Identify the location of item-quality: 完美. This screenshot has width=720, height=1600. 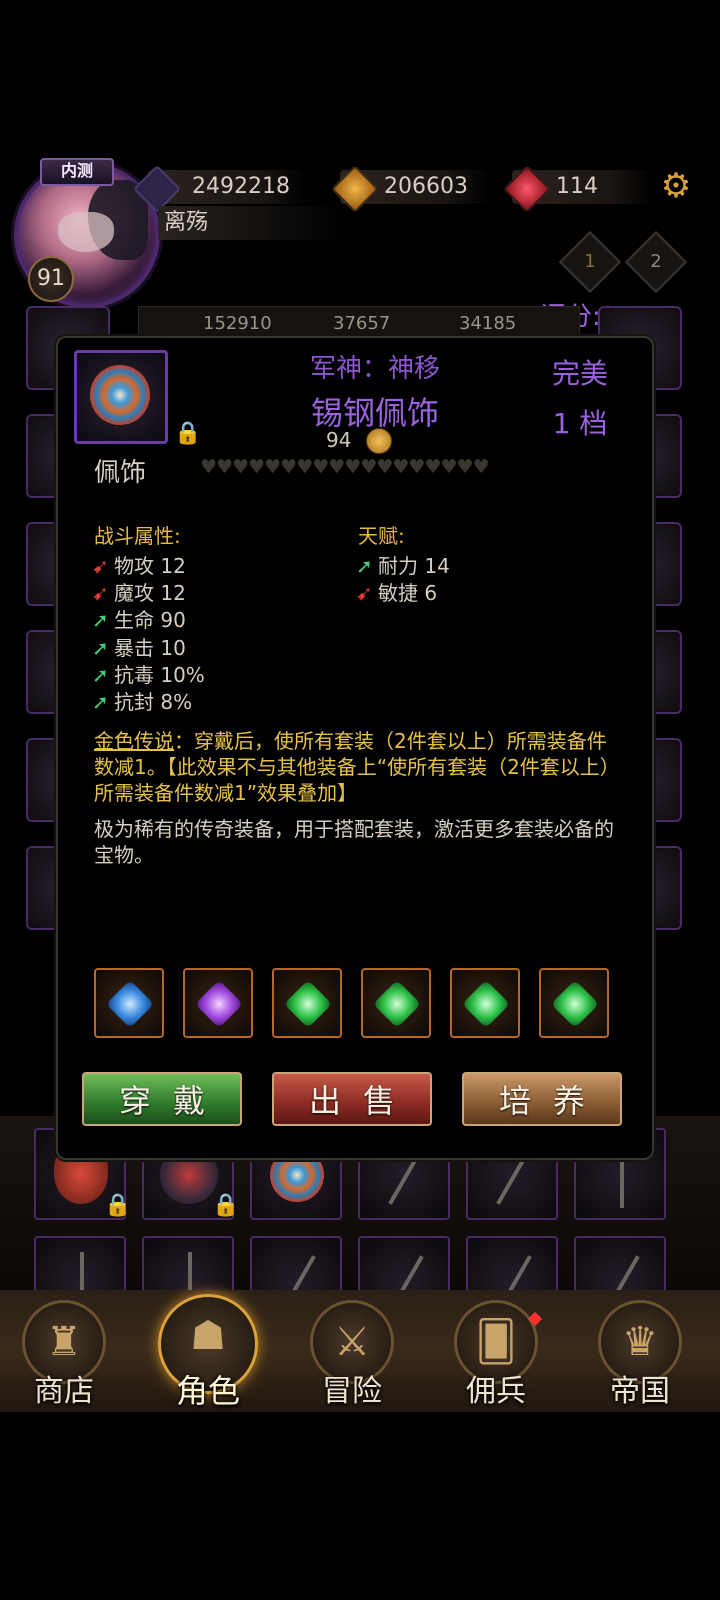
(579, 373).